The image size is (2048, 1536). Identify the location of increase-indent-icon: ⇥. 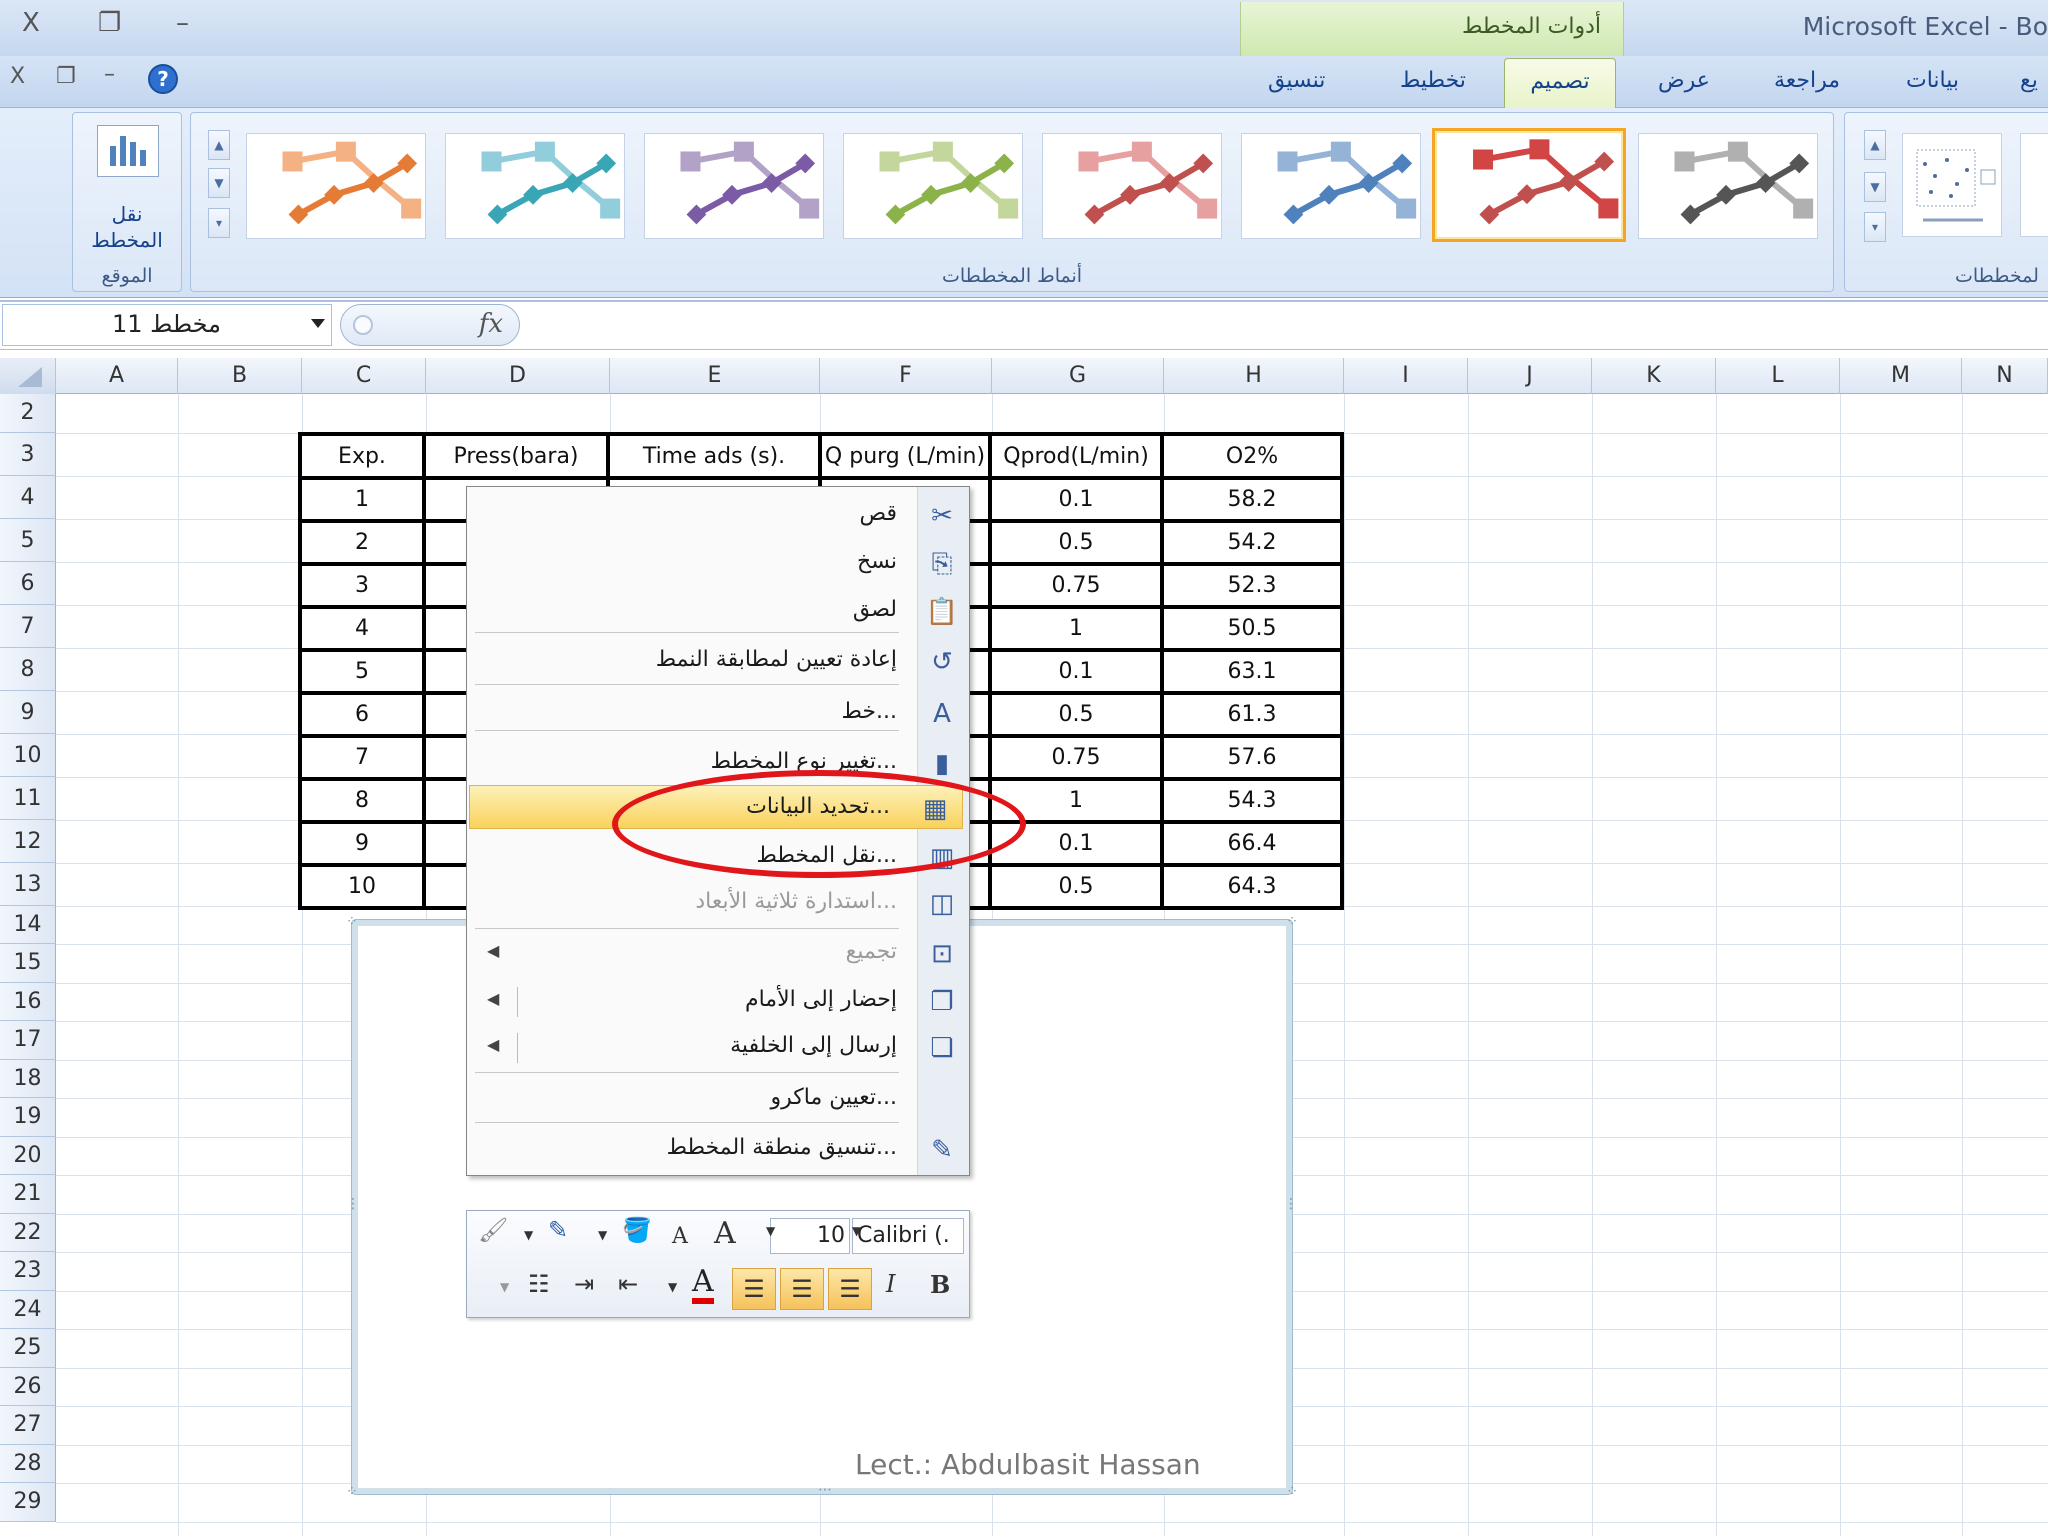
(584, 1284).